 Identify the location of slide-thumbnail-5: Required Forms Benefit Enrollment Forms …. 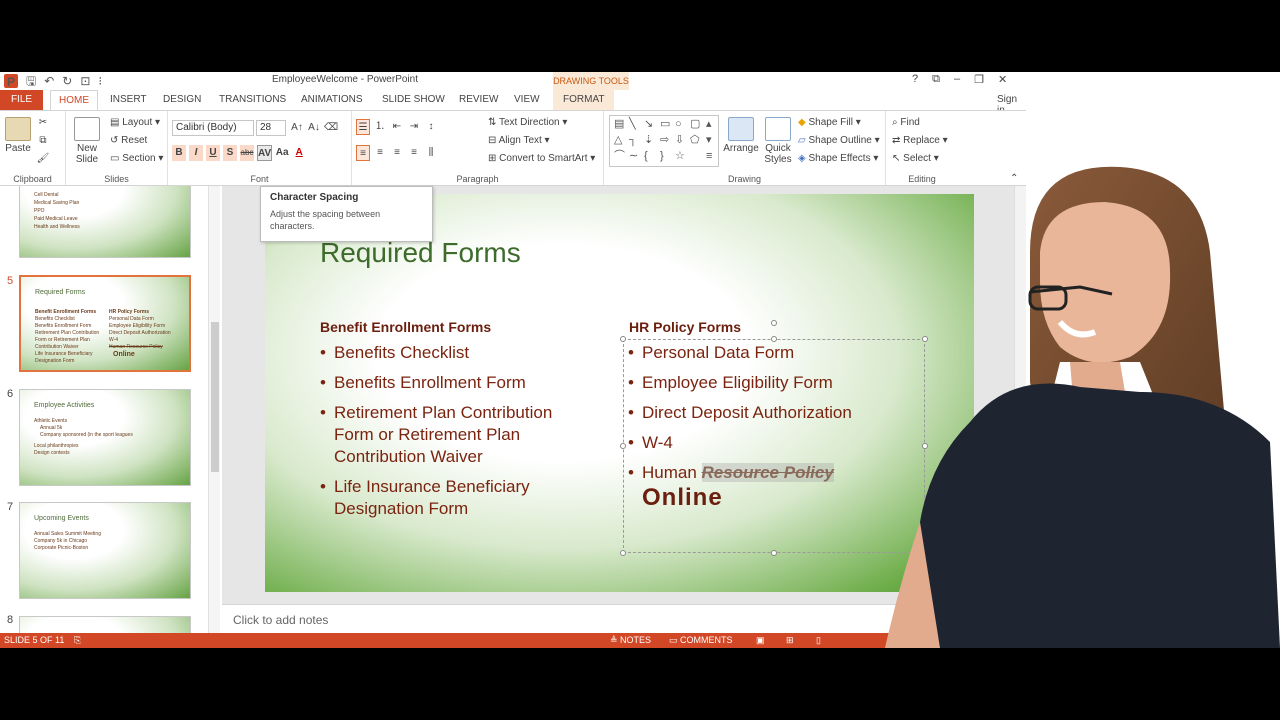
(105, 323).